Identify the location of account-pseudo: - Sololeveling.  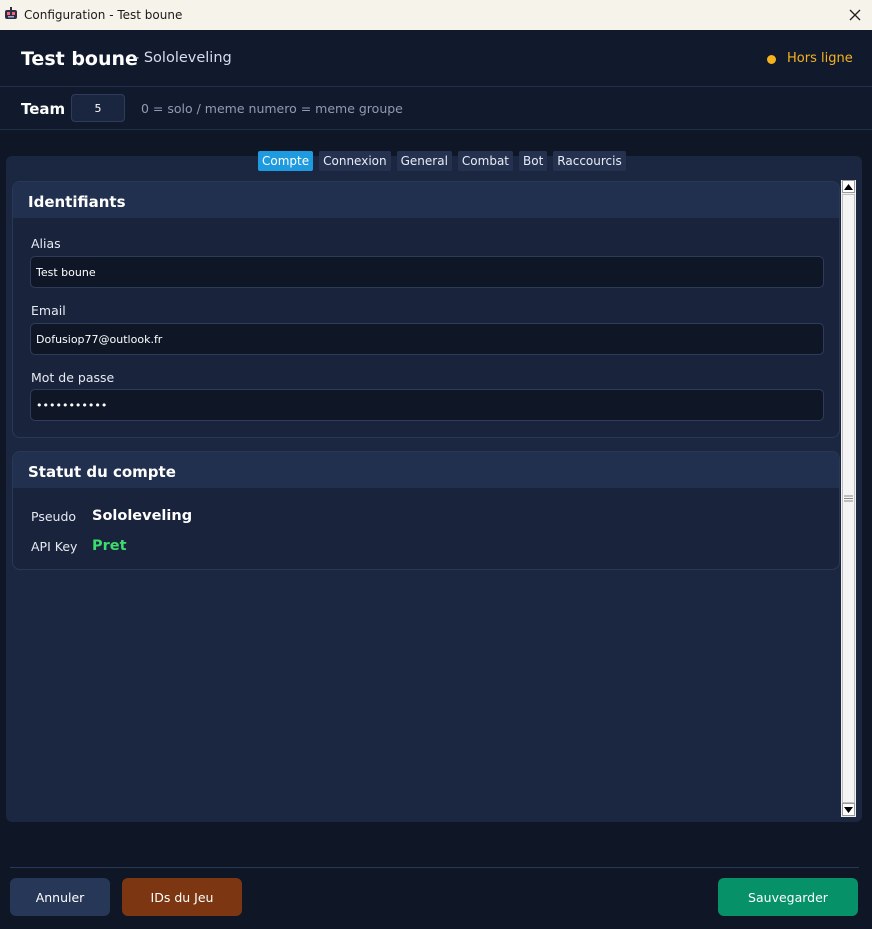
(183, 58).